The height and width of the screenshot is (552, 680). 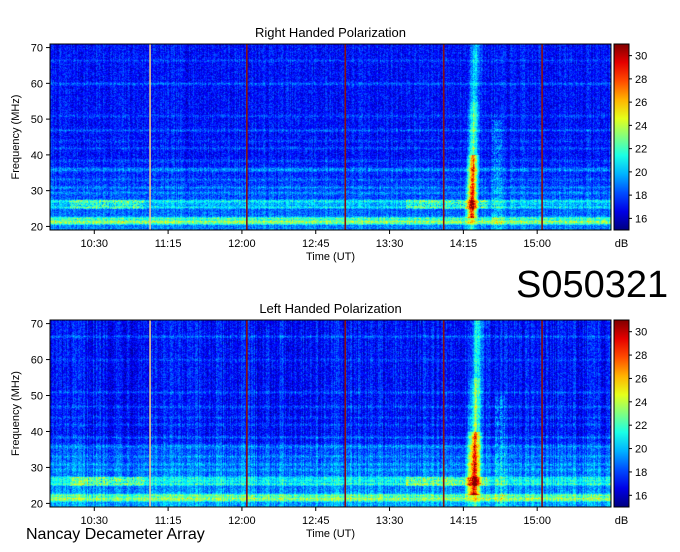 What do you see at coordinates (592, 285) in the screenshot?
I see `observation-code: S050321` at bounding box center [592, 285].